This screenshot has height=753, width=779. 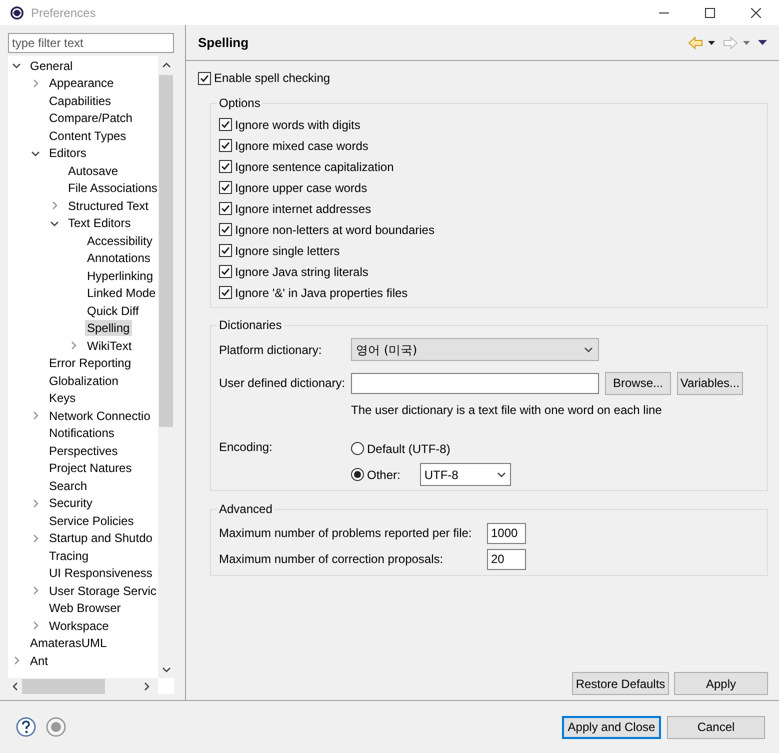 What do you see at coordinates (321, 293) in the screenshot?
I see `checkbox-label: Ignore '&' in Java properties files` at bounding box center [321, 293].